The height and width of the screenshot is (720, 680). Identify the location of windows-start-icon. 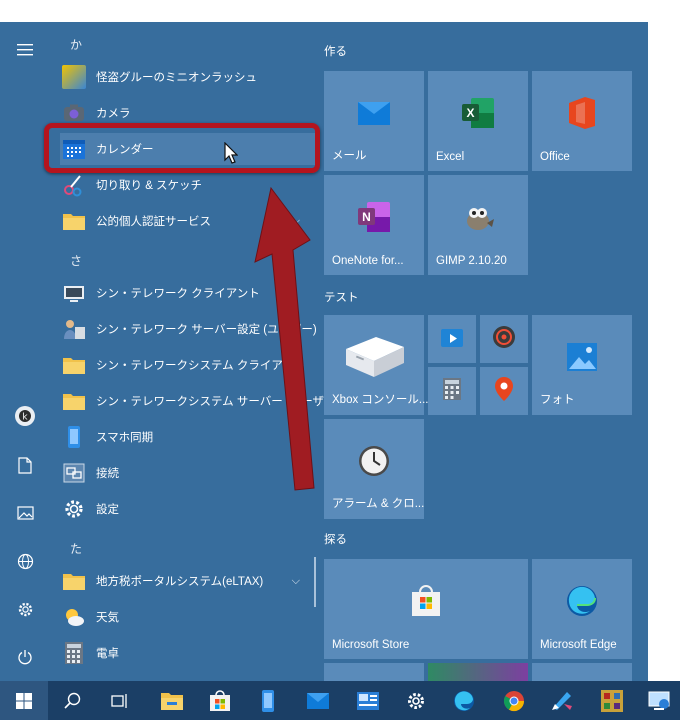
(24, 700).